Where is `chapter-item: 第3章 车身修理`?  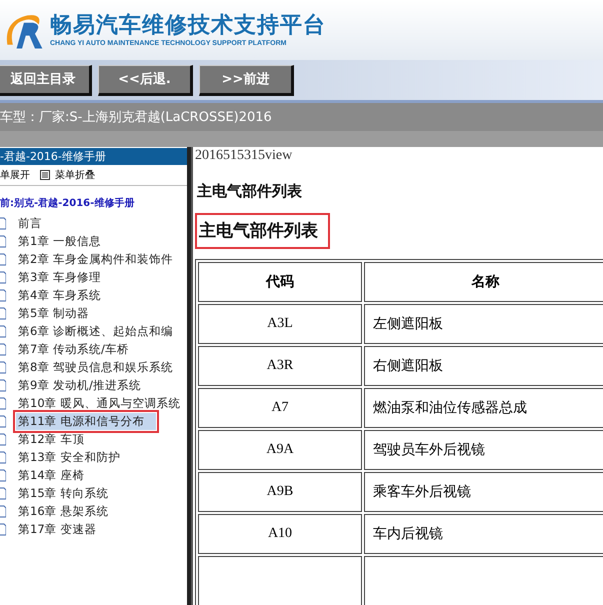 chapter-item: 第3章 车身修理 is located at coordinates (59, 277).